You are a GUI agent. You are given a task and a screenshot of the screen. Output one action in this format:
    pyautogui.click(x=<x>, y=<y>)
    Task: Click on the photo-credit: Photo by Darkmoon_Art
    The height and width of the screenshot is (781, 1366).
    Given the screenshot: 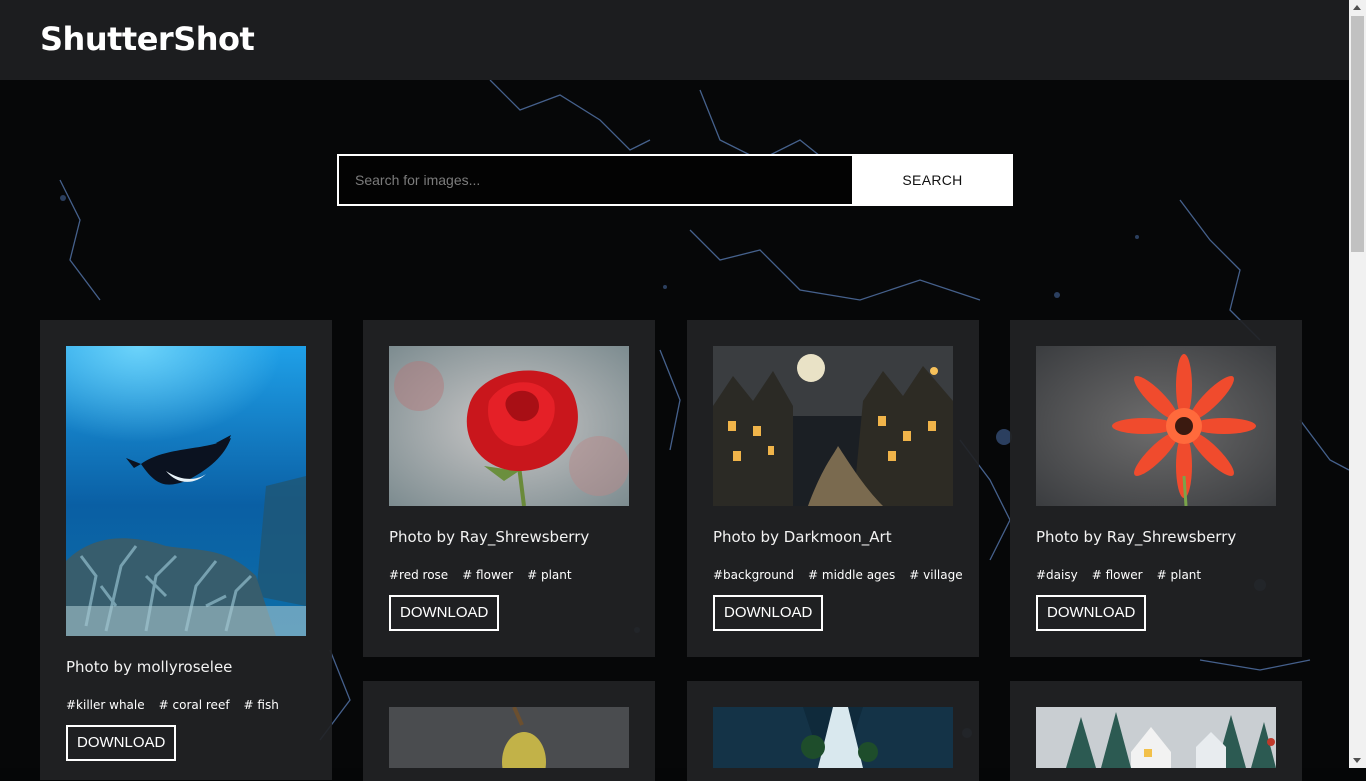 What is the action you would take?
    pyautogui.click(x=802, y=537)
    